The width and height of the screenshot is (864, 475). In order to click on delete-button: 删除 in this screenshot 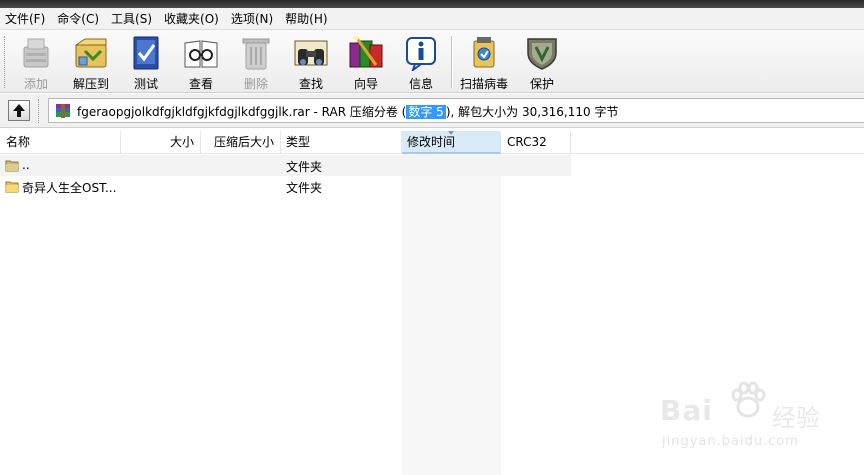, I will do `click(256, 62)`.